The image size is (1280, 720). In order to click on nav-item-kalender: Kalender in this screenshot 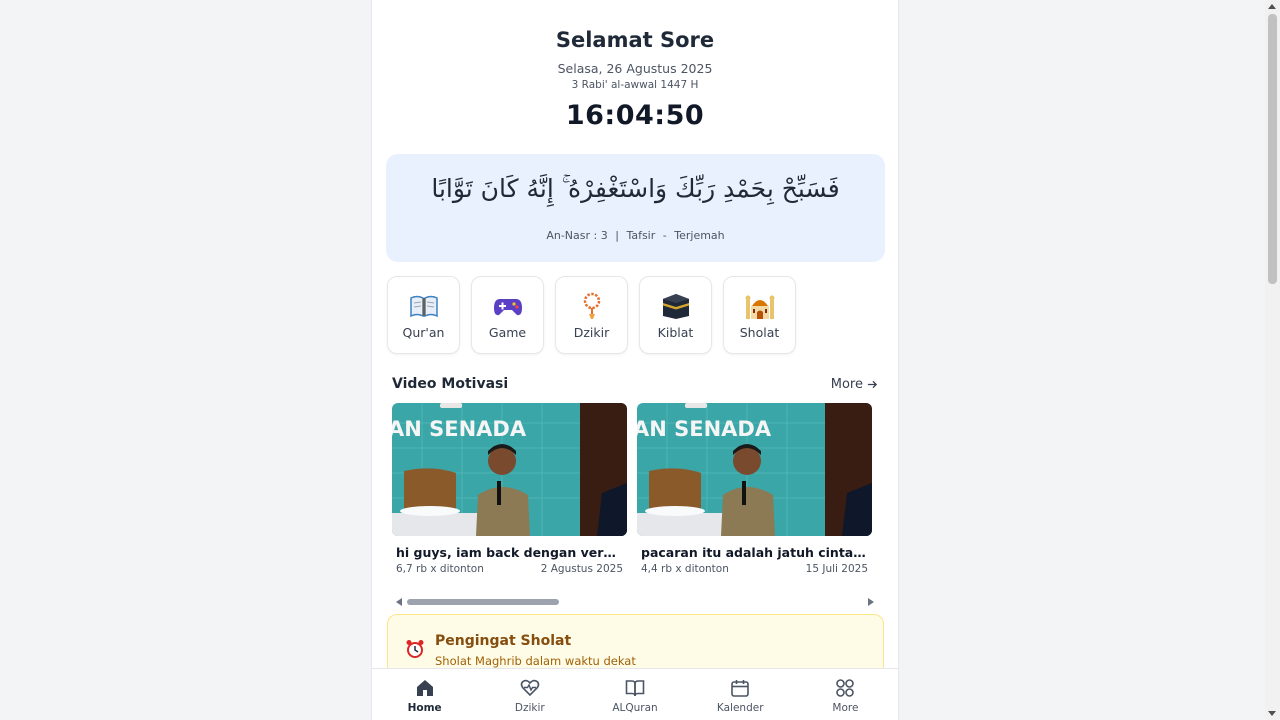, I will do `click(740, 694)`.